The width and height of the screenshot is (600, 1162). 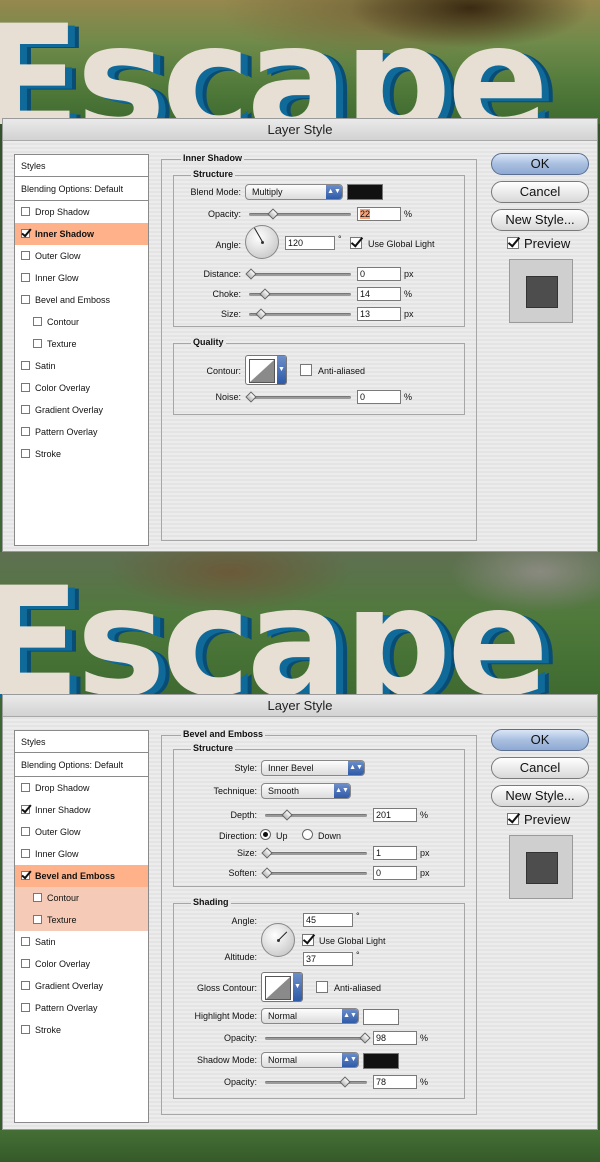 What do you see at coordinates (328, 920) in the screenshot?
I see `angle-field: 45` at bounding box center [328, 920].